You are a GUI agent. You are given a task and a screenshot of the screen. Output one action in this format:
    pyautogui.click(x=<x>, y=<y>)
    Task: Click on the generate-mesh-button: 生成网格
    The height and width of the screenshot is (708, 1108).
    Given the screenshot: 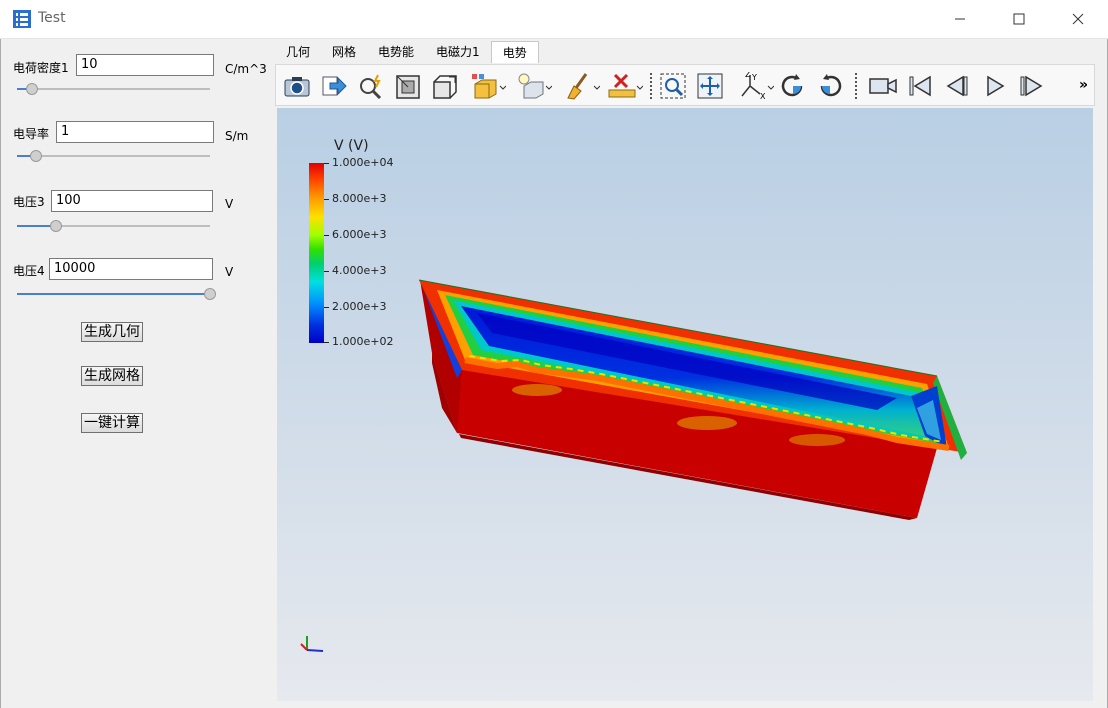 What is the action you would take?
    pyautogui.click(x=112, y=376)
    